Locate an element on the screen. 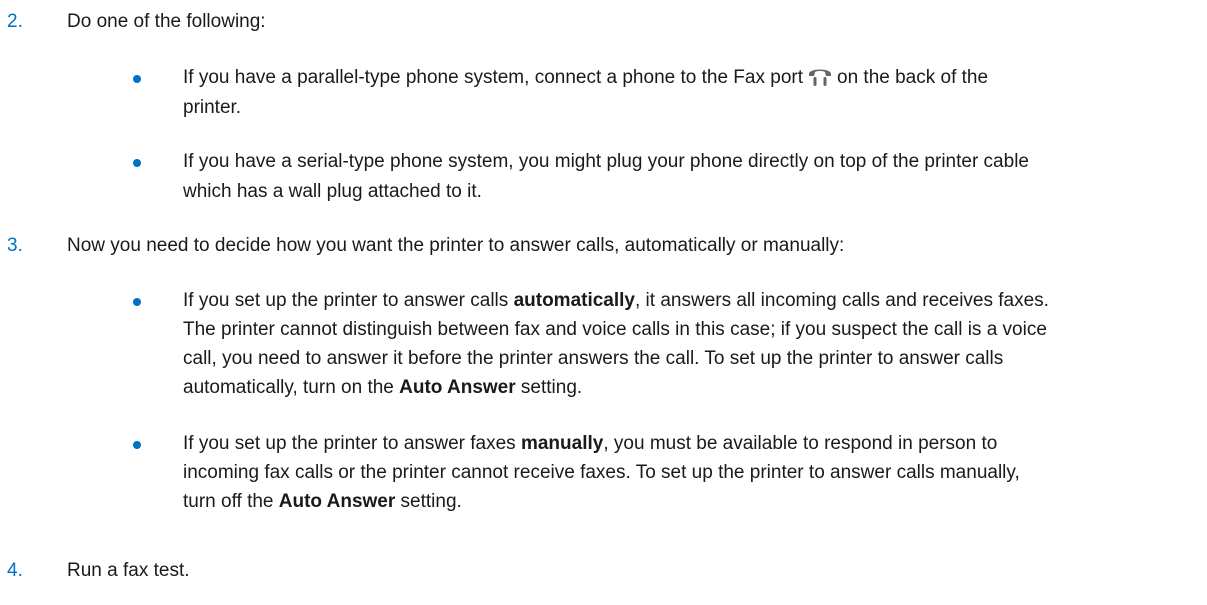  bullet-line: printer. is located at coordinates (212, 107).